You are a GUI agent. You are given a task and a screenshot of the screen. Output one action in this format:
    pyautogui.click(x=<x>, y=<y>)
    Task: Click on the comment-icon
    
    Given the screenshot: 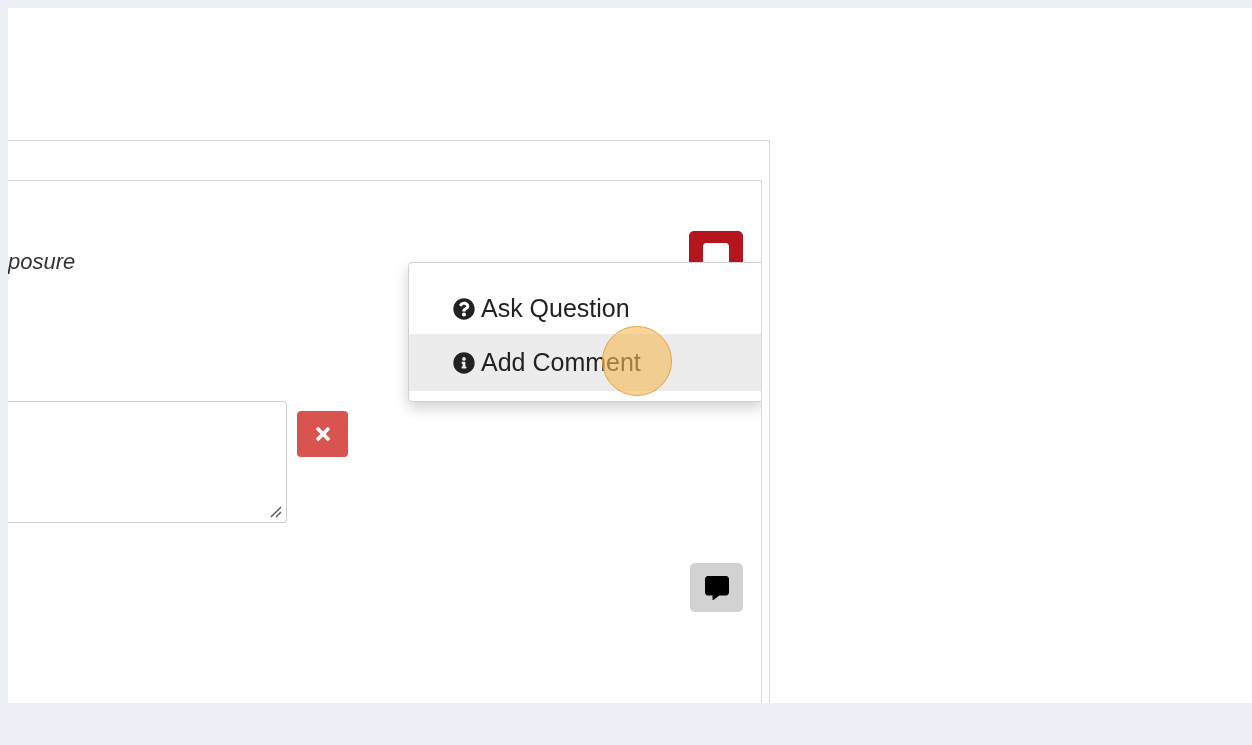 What is the action you would take?
    pyautogui.click(x=716, y=587)
    